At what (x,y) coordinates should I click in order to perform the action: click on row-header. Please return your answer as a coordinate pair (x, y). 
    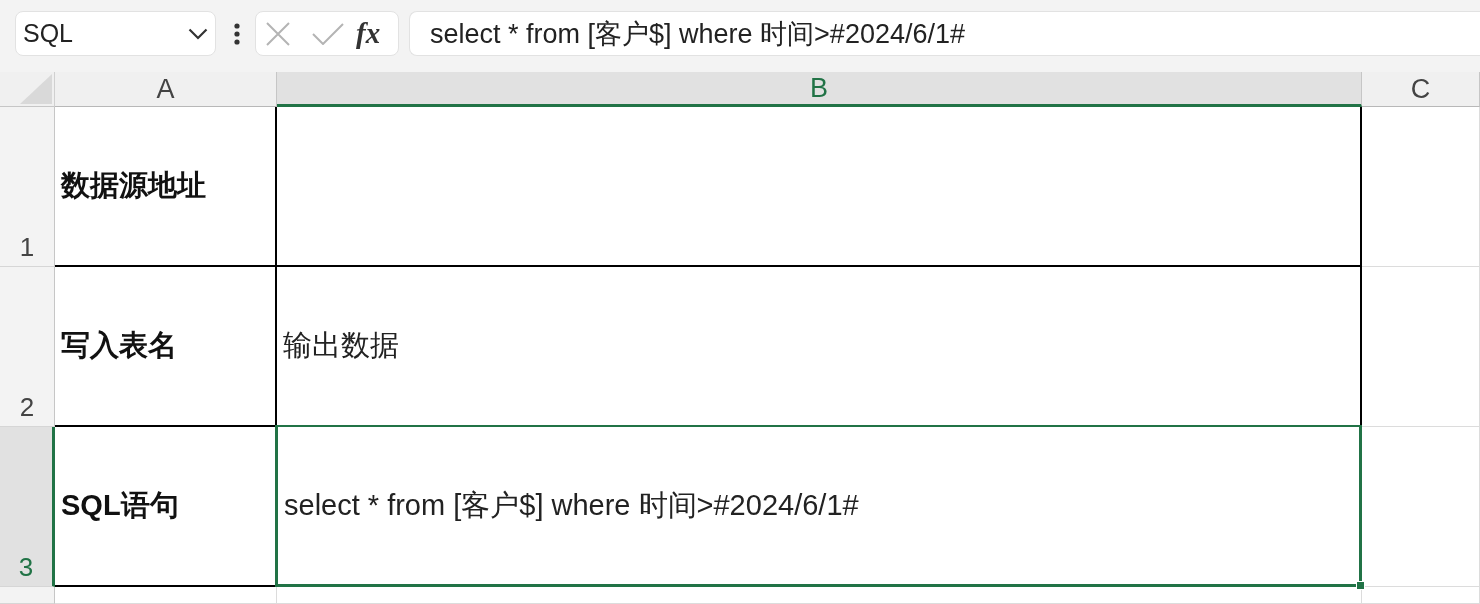
    Looking at the image, I should click on (27, 595).